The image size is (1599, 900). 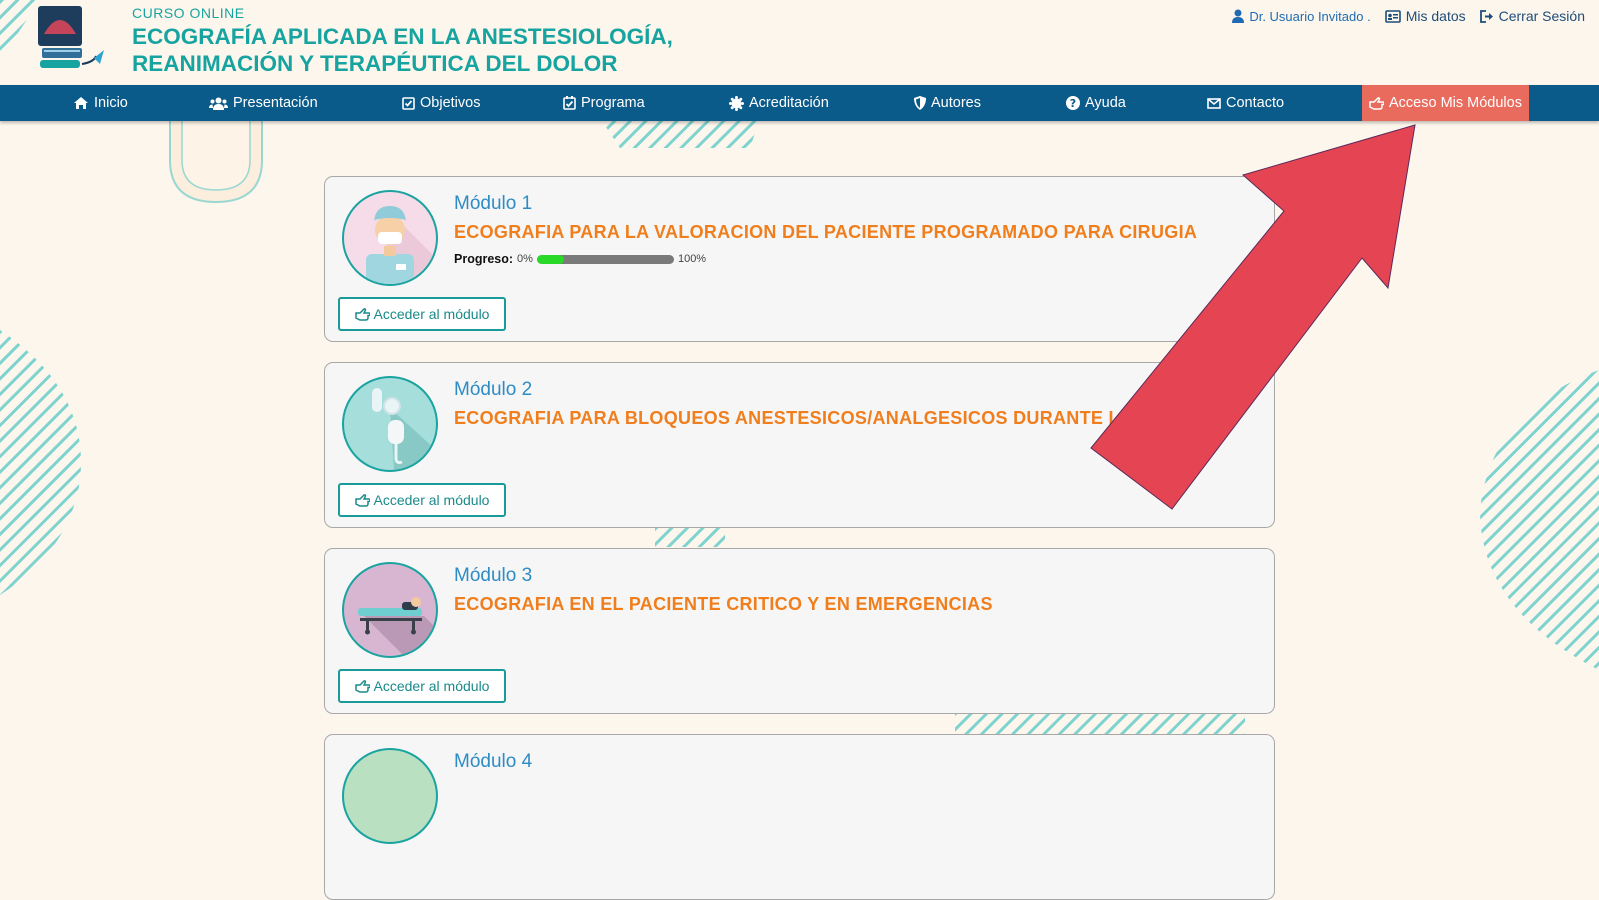 I want to click on decorative-stripes-left, so click(x=40, y=462).